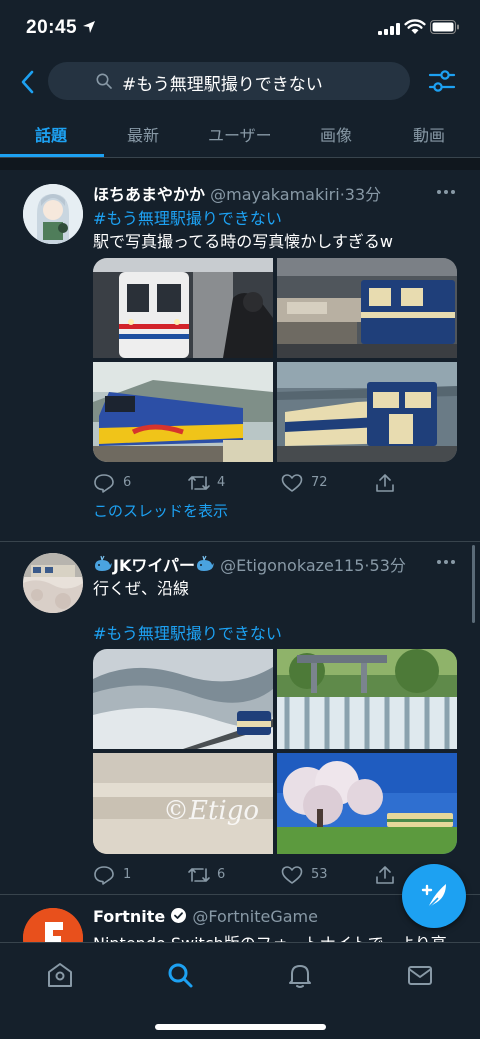 The image size is (480, 1039). Describe the element at coordinates (363, 194) in the screenshot. I see `tweet-time: 33分` at that location.